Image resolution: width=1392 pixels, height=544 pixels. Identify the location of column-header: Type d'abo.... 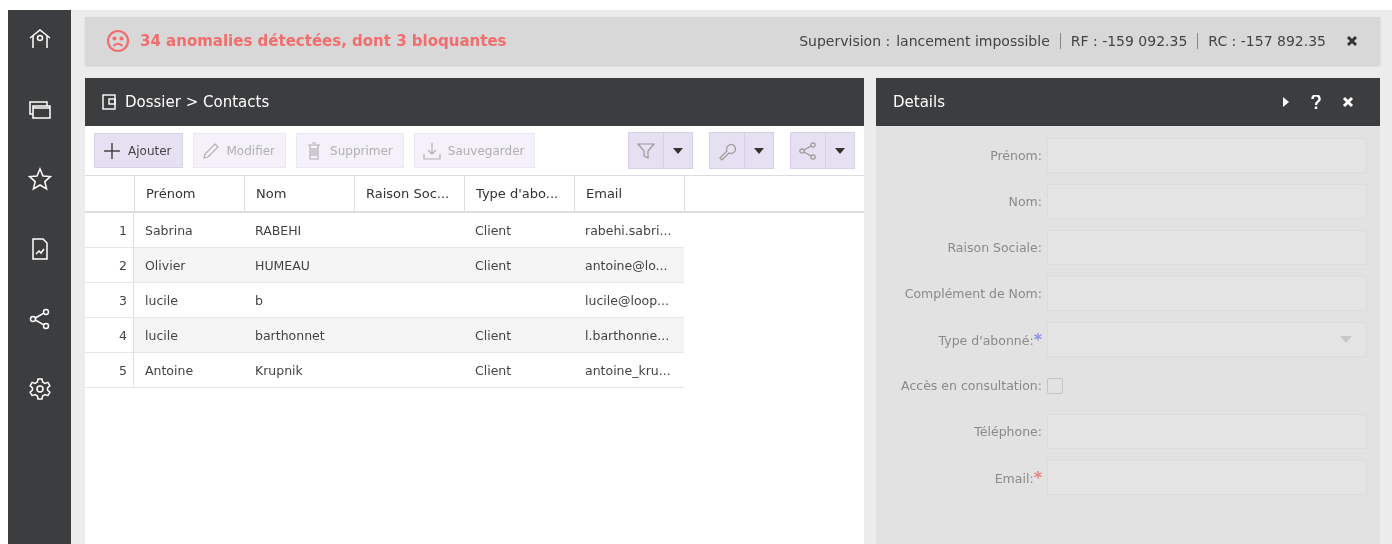
(520, 193).